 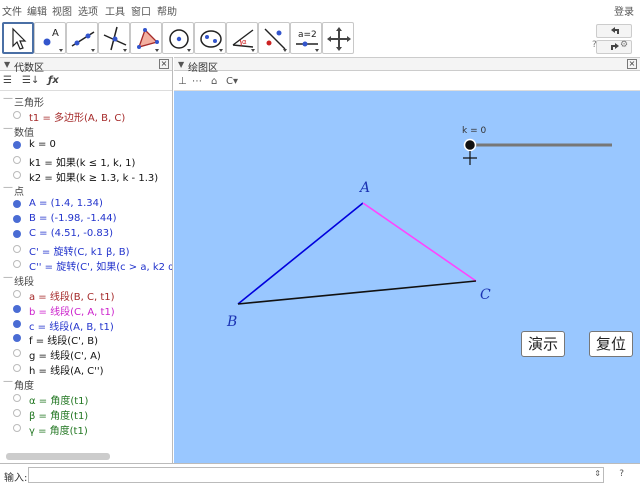 What do you see at coordinates (86, 280) in the screenshot?
I see `category-header: — 线段` at bounding box center [86, 280].